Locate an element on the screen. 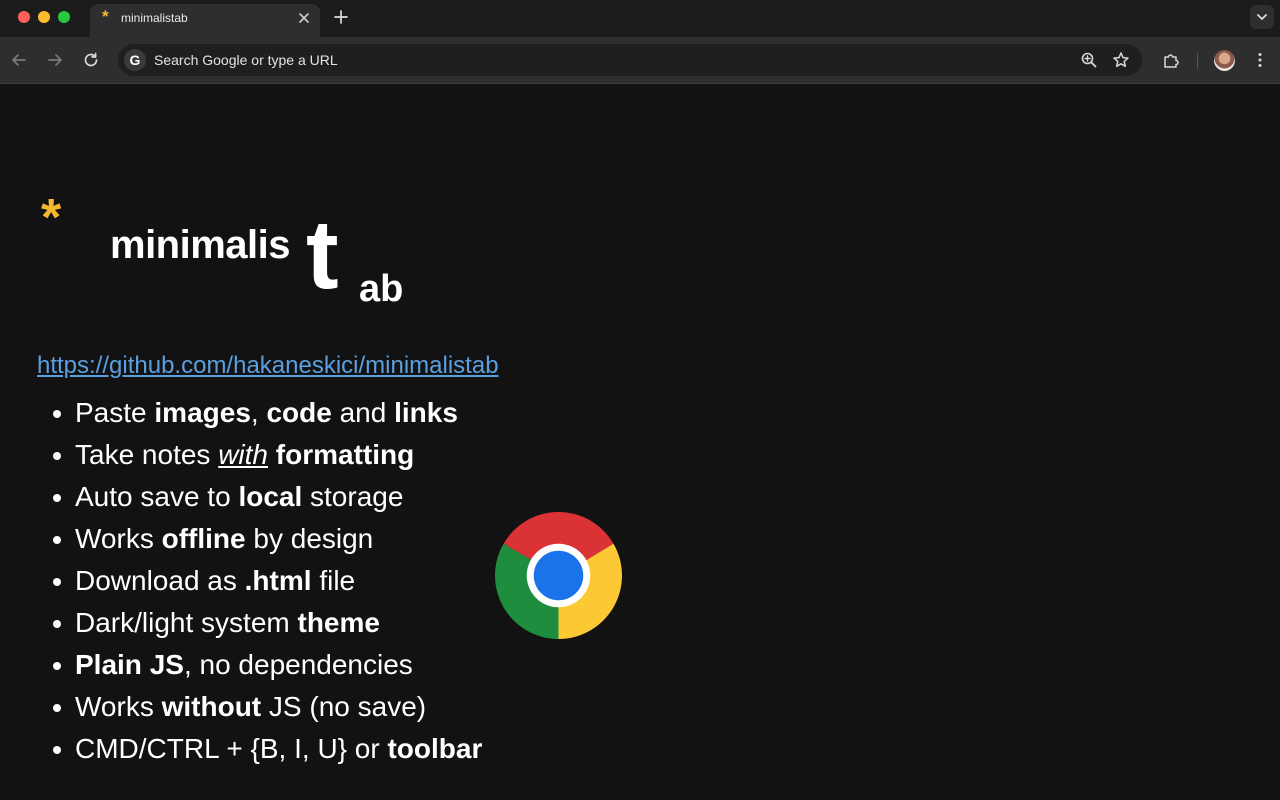  feature-text: without is located at coordinates (211, 706).